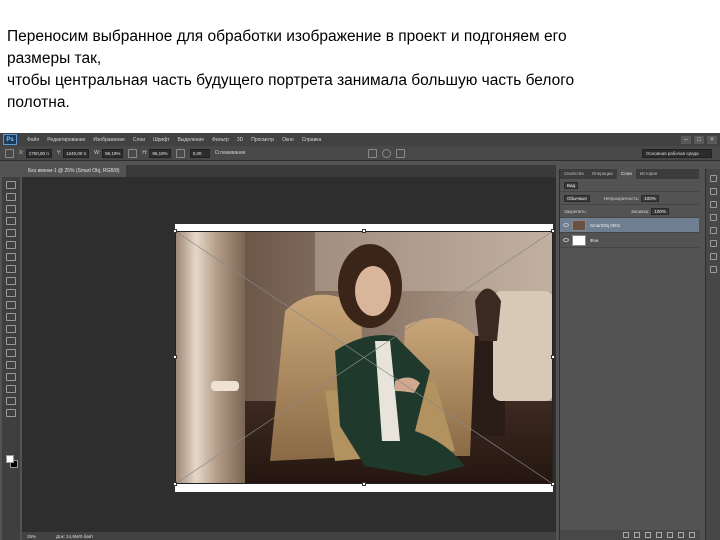 The image size is (720, 540). What do you see at coordinates (11, 197) in the screenshot?
I see `marquee-tool-icon` at bounding box center [11, 197].